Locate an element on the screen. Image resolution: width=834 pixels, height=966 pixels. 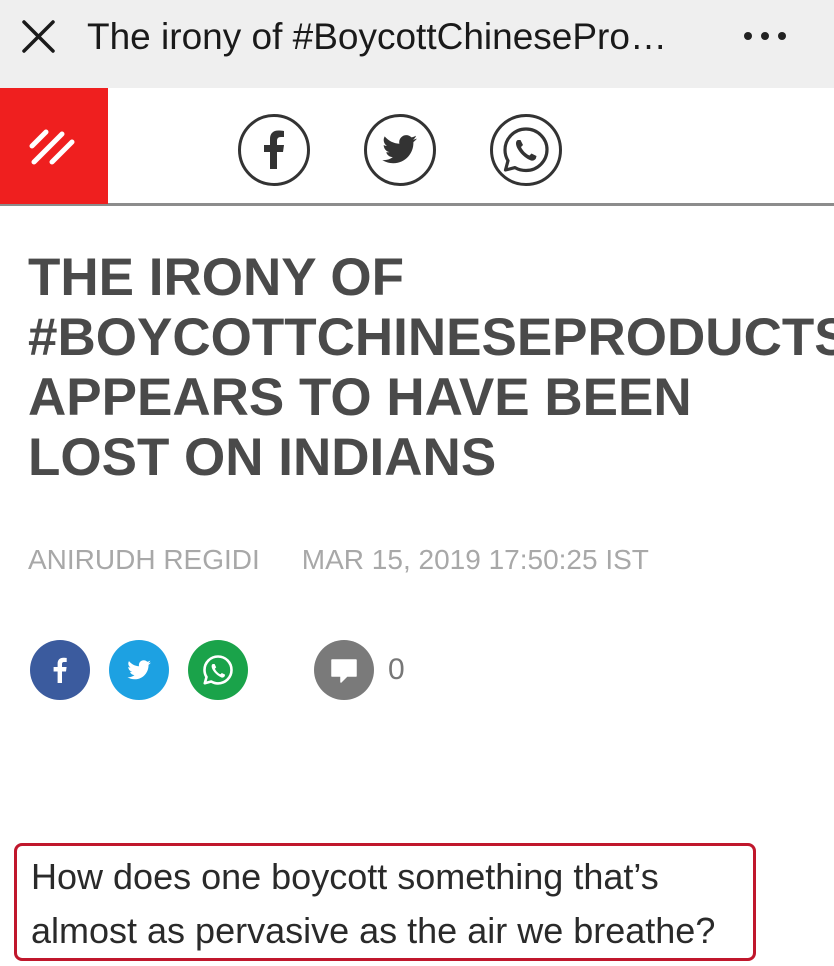
headline-line: THE IRONY OF is located at coordinates (216, 277).